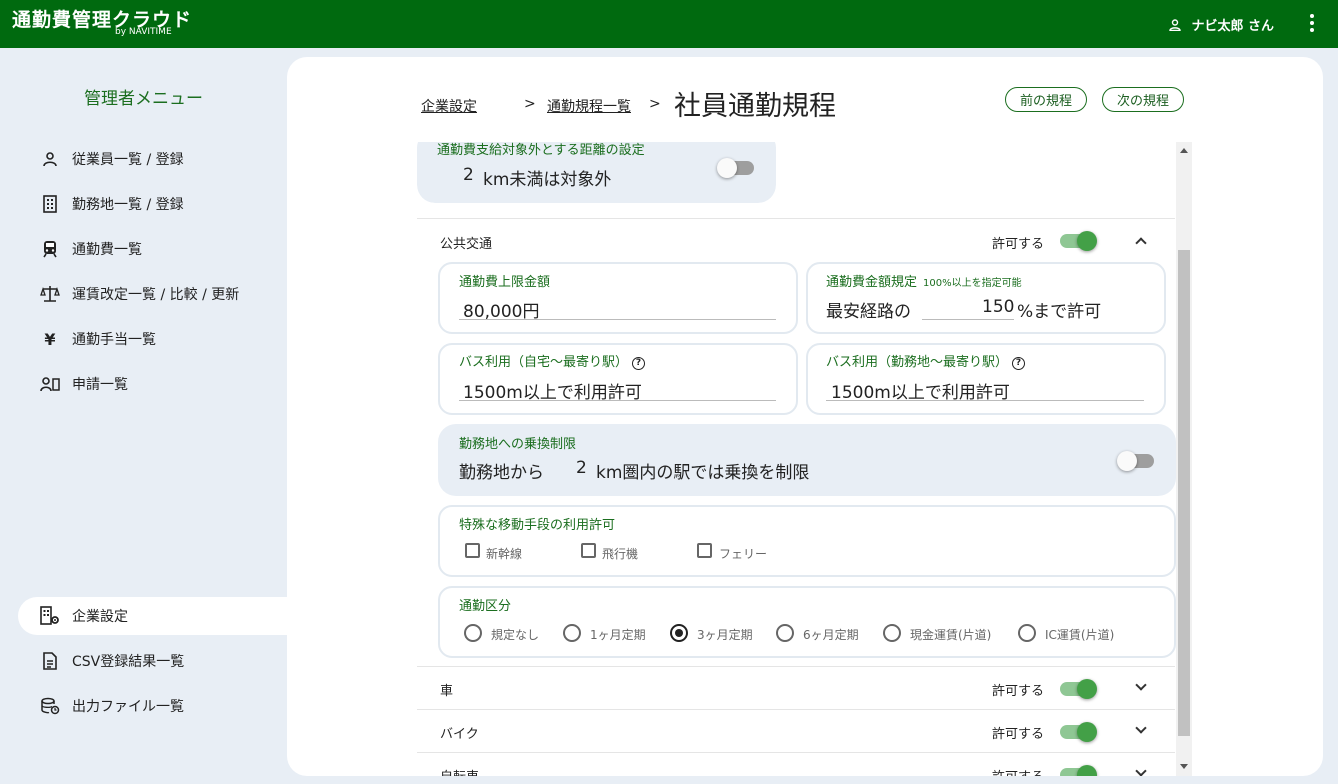 The height and width of the screenshot is (784, 1338). I want to click on sidebar-item-label: 企業設定, so click(100, 617).